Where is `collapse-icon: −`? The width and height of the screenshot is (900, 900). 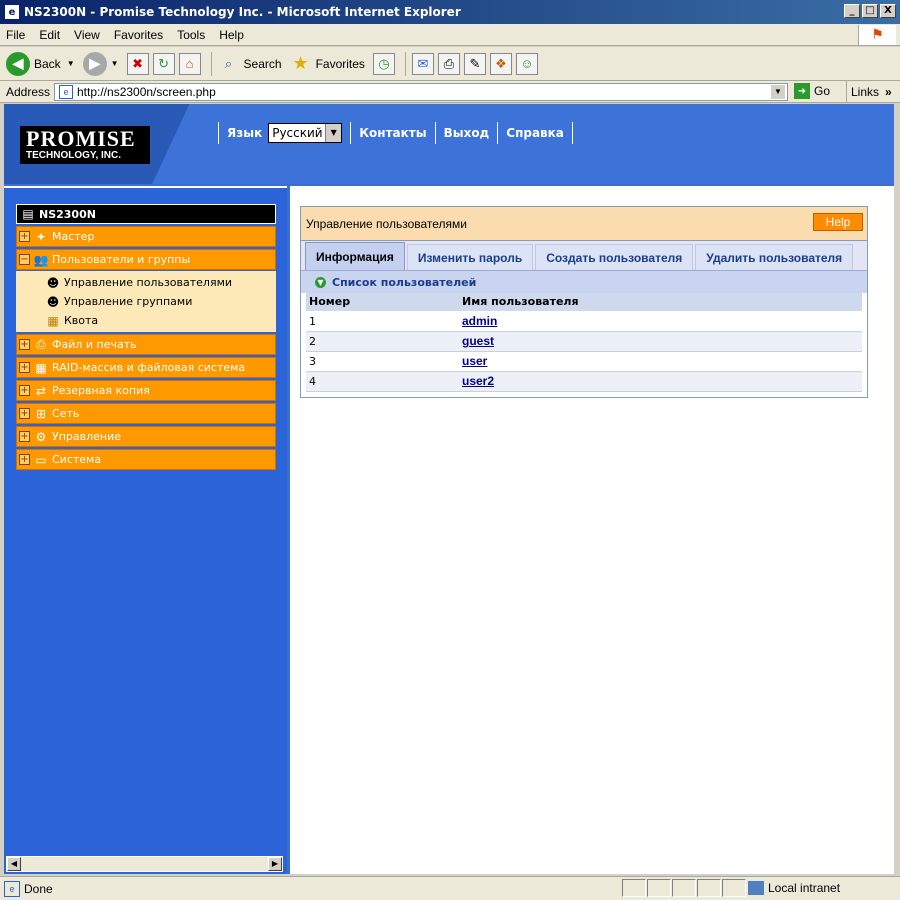 collapse-icon: − is located at coordinates (24, 259).